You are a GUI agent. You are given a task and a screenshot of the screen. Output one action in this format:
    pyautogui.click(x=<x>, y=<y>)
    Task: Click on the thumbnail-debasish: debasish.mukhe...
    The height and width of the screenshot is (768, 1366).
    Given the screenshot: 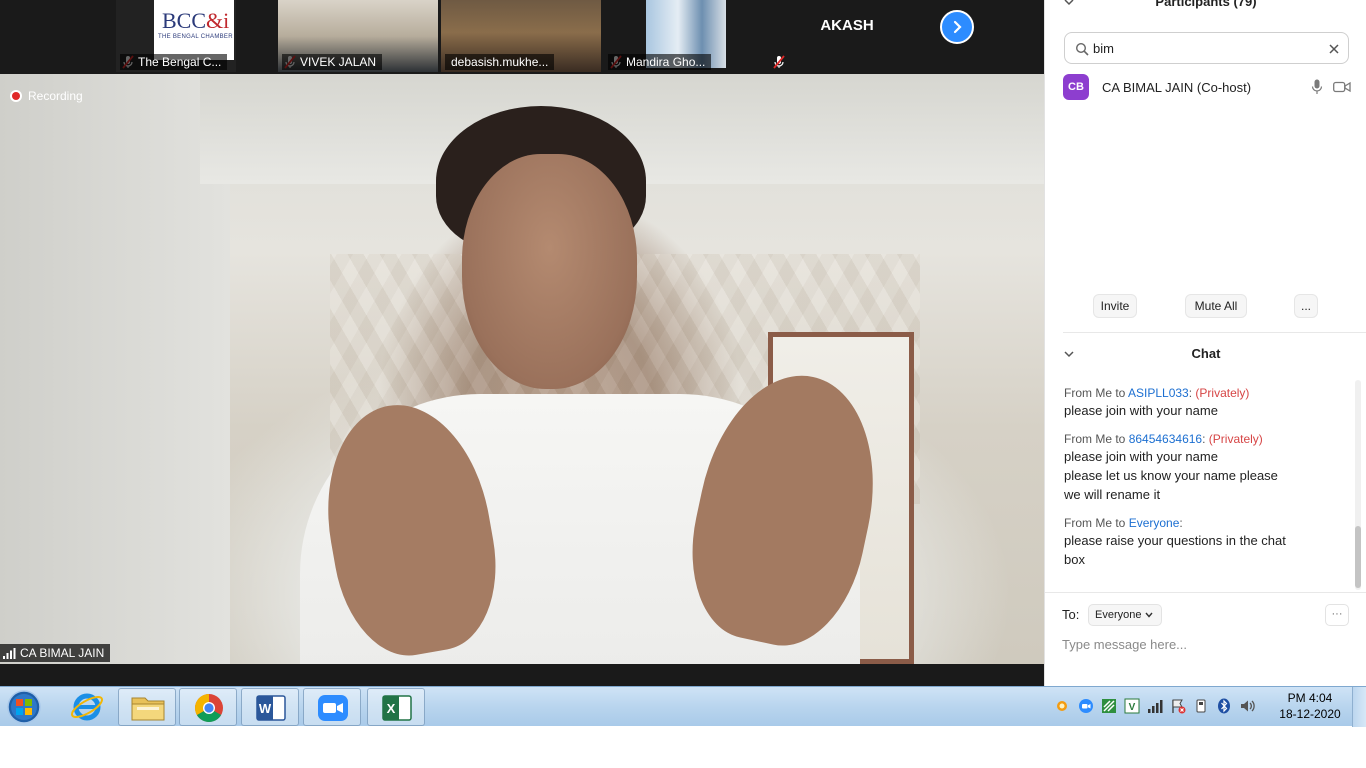 What is the action you would take?
    pyautogui.click(x=521, y=36)
    